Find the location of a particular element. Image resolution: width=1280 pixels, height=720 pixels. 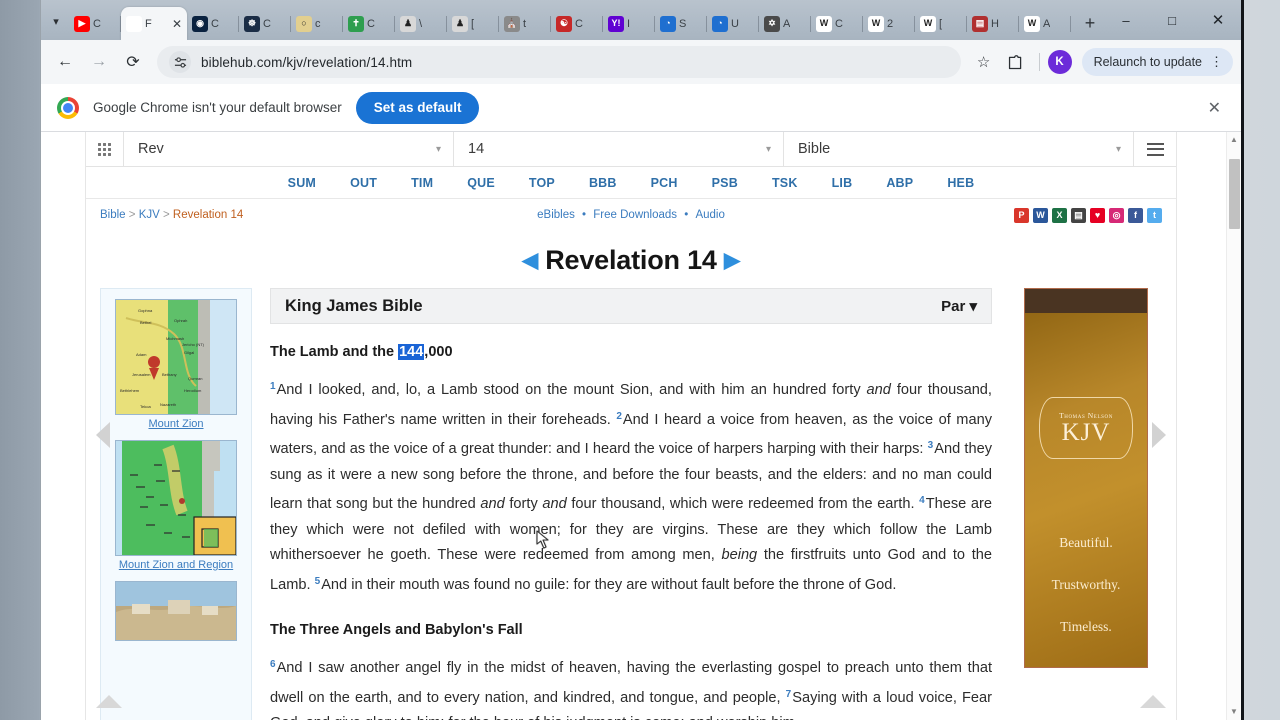

browser-tab: ◔ S is located at coordinates (681, 23).